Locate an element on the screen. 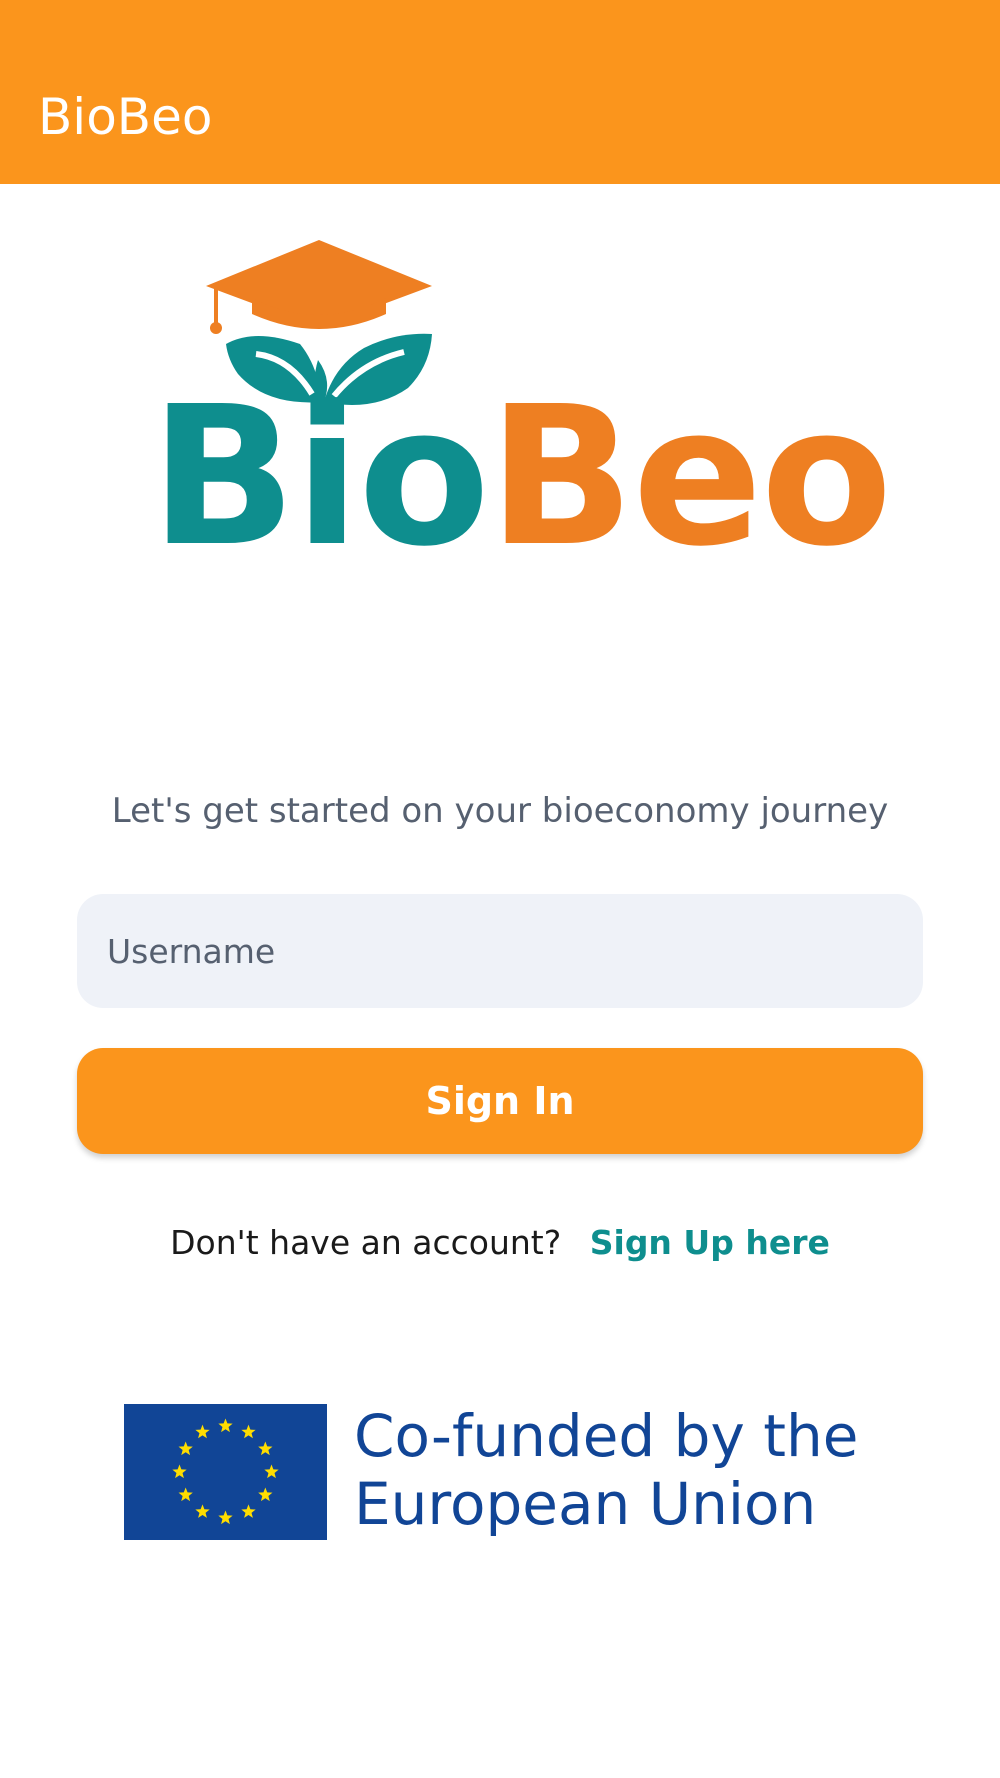 This screenshot has height=1778, width=1000. biobeo-logo: BioBeo is located at coordinates (521, 405).